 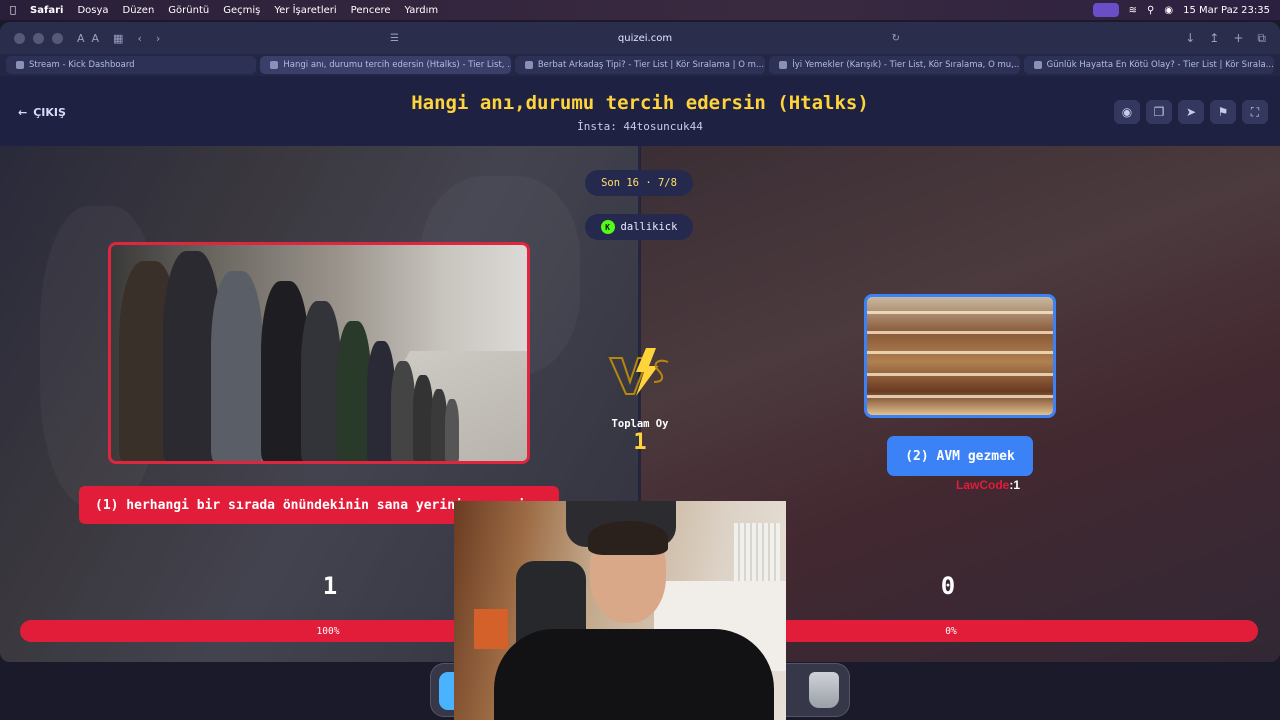 I want to click on forward-icon: ›, so click(x=158, y=38).